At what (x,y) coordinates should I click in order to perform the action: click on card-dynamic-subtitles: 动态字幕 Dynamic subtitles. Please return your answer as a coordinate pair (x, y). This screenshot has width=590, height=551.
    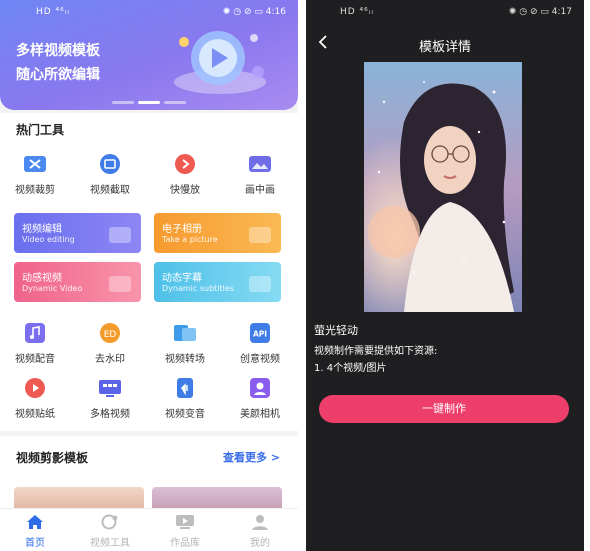
    Looking at the image, I should click on (217, 282).